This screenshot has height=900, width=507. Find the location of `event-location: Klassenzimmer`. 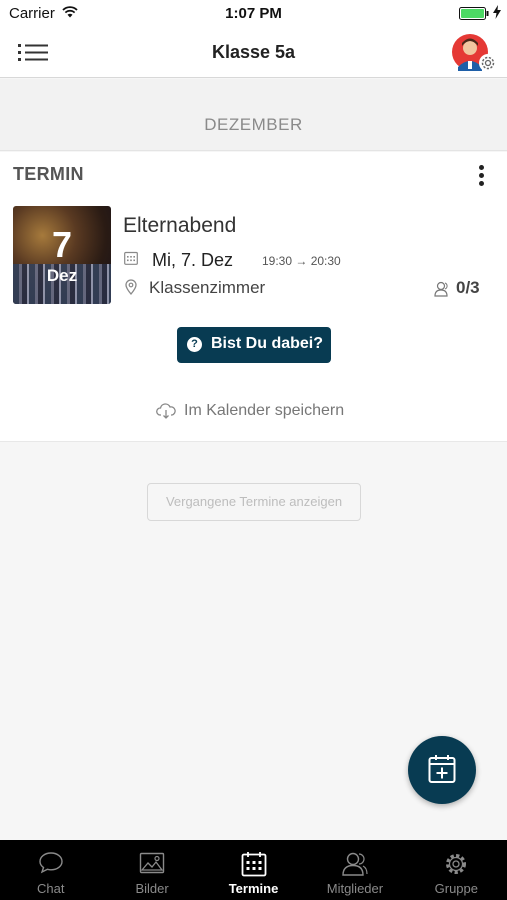

event-location: Klassenzimmer is located at coordinates (207, 287).